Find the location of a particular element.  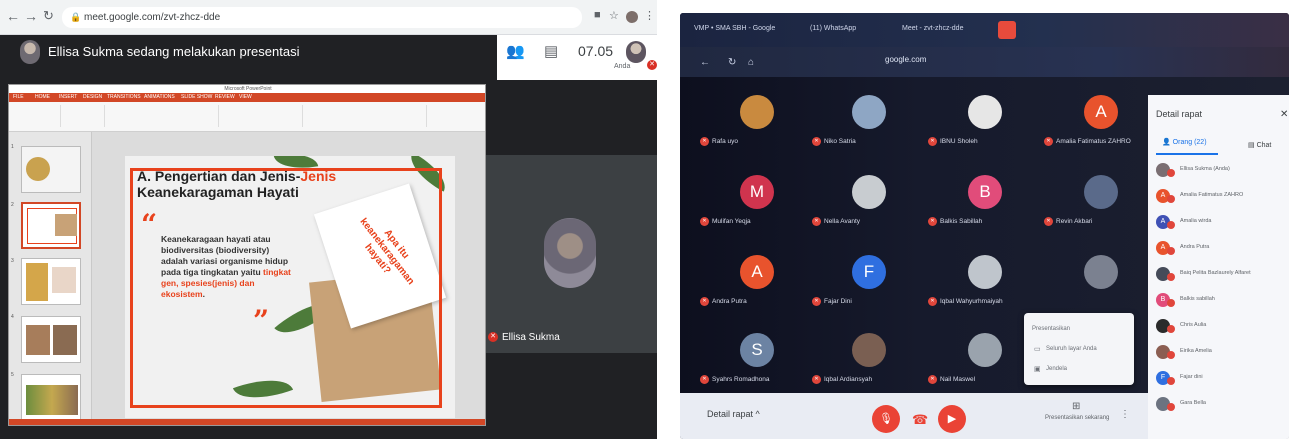

ppt-tab: ANIMATIONS is located at coordinates (159, 97).